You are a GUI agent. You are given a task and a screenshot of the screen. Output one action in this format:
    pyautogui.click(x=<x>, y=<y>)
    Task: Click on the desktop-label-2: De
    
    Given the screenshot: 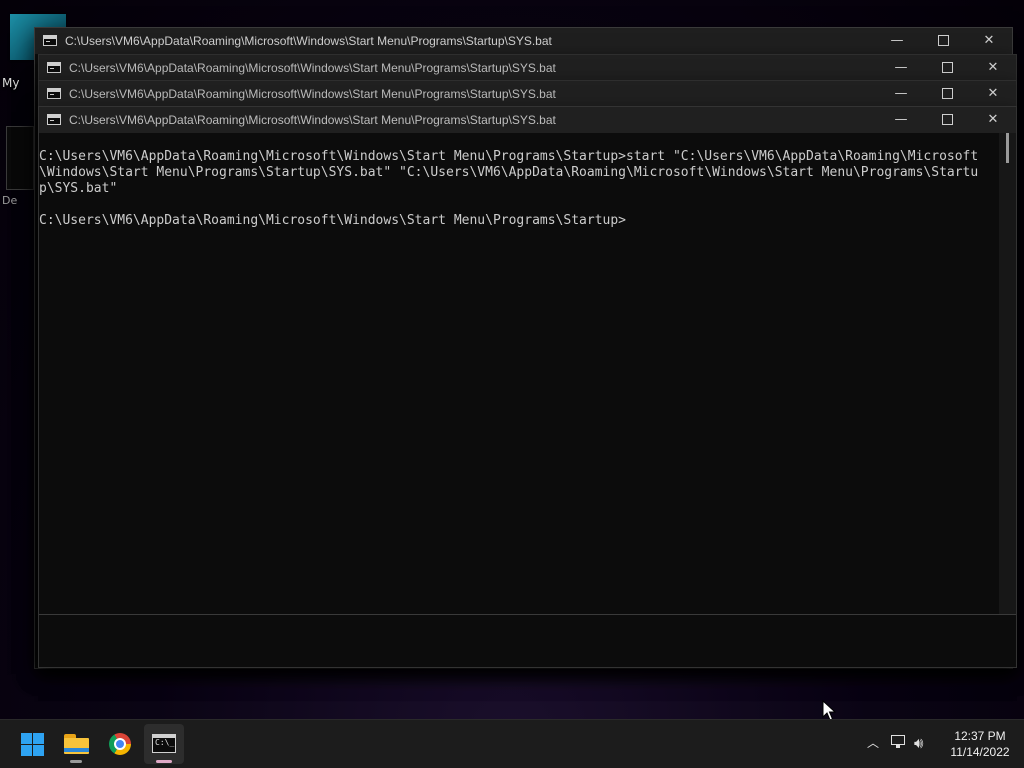 What is the action you would take?
    pyautogui.click(x=9, y=200)
    